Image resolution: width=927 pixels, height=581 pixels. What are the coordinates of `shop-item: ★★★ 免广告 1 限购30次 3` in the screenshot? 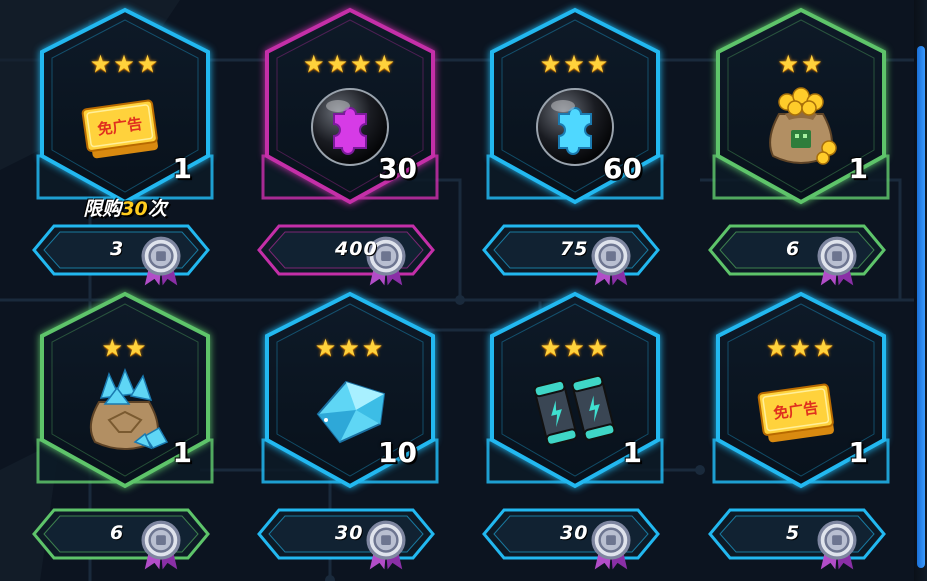 It's located at (125, 146).